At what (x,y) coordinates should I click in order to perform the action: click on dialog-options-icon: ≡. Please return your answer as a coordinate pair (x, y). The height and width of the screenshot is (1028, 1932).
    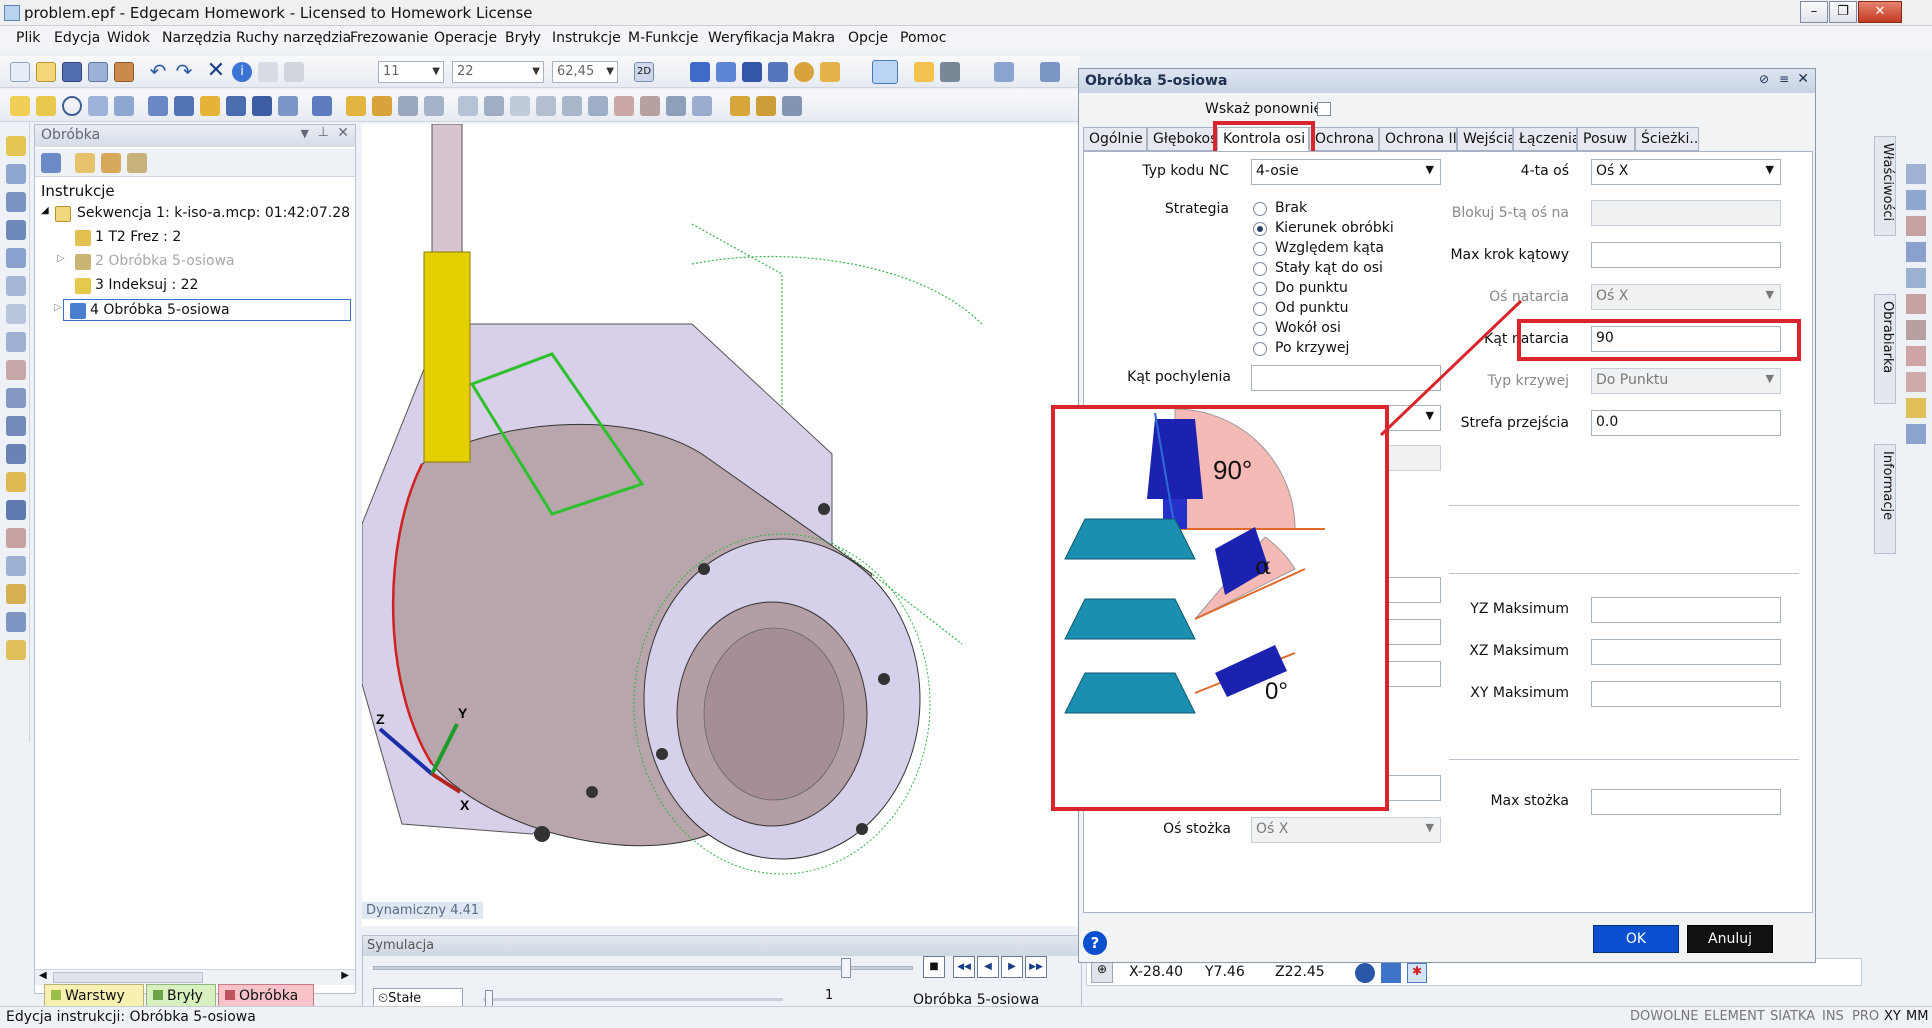
    Looking at the image, I should click on (1784, 79).